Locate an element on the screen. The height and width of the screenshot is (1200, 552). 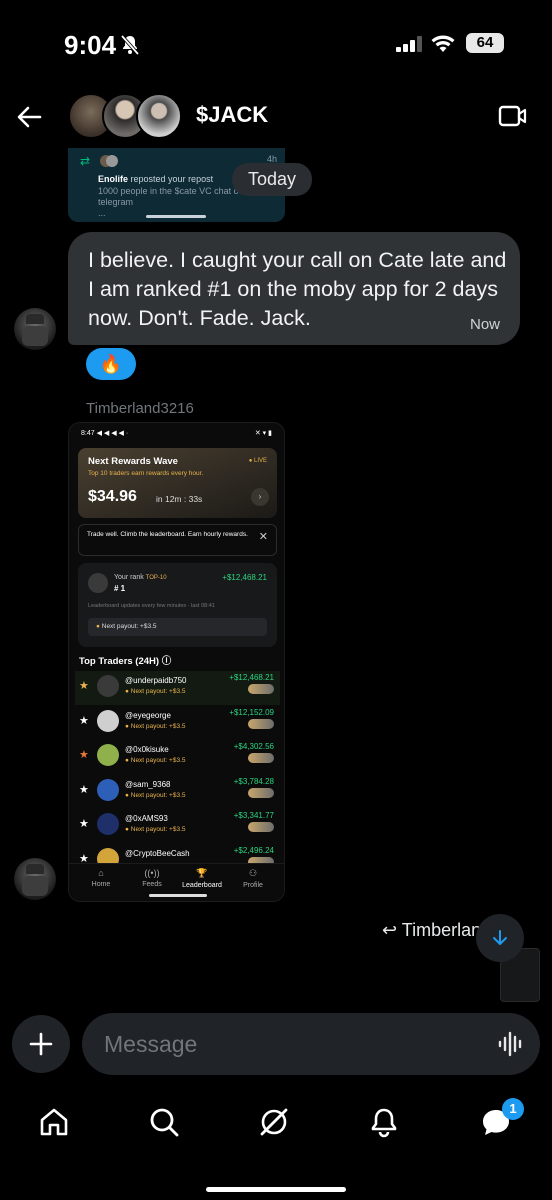
rewards-subtitle: Top 10 traders earn rewards every hour. is located at coordinates (146, 473).